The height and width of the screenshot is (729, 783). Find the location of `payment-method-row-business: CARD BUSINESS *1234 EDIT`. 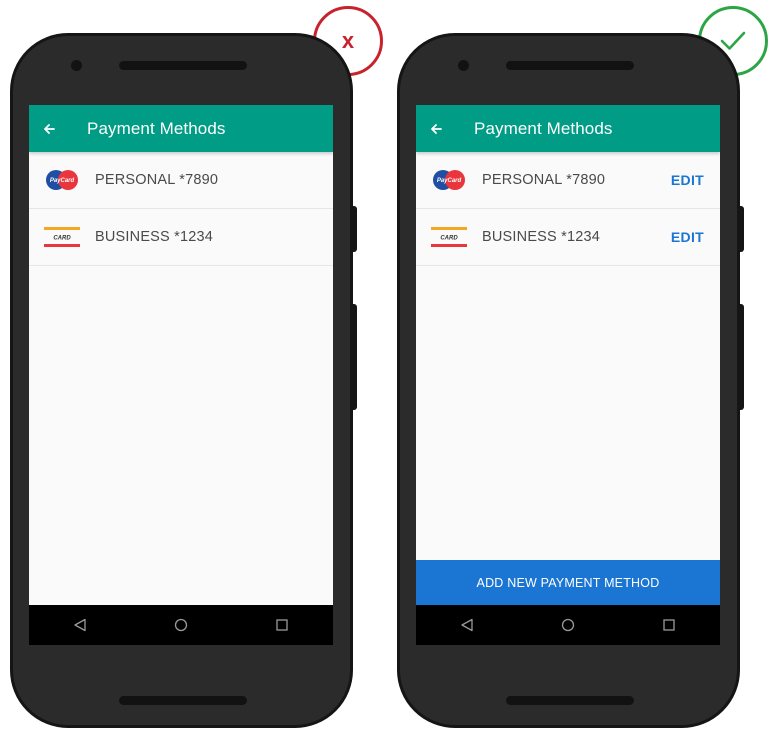

payment-method-row-business: CARD BUSINESS *1234 EDIT is located at coordinates (568, 237).